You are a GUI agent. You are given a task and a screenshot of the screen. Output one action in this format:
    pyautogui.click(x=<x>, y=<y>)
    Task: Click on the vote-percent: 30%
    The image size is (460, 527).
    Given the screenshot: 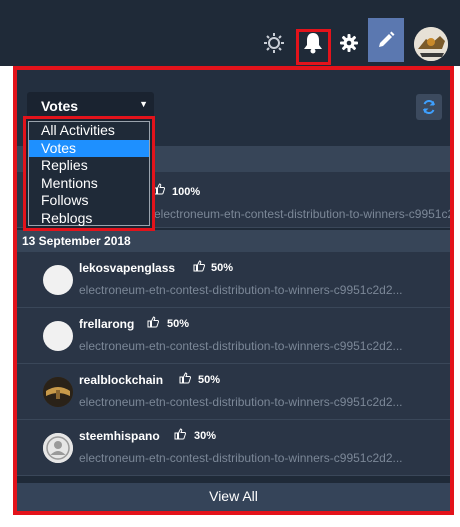 What is the action you would take?
    pyautogui.click(x=205, y=436)
    